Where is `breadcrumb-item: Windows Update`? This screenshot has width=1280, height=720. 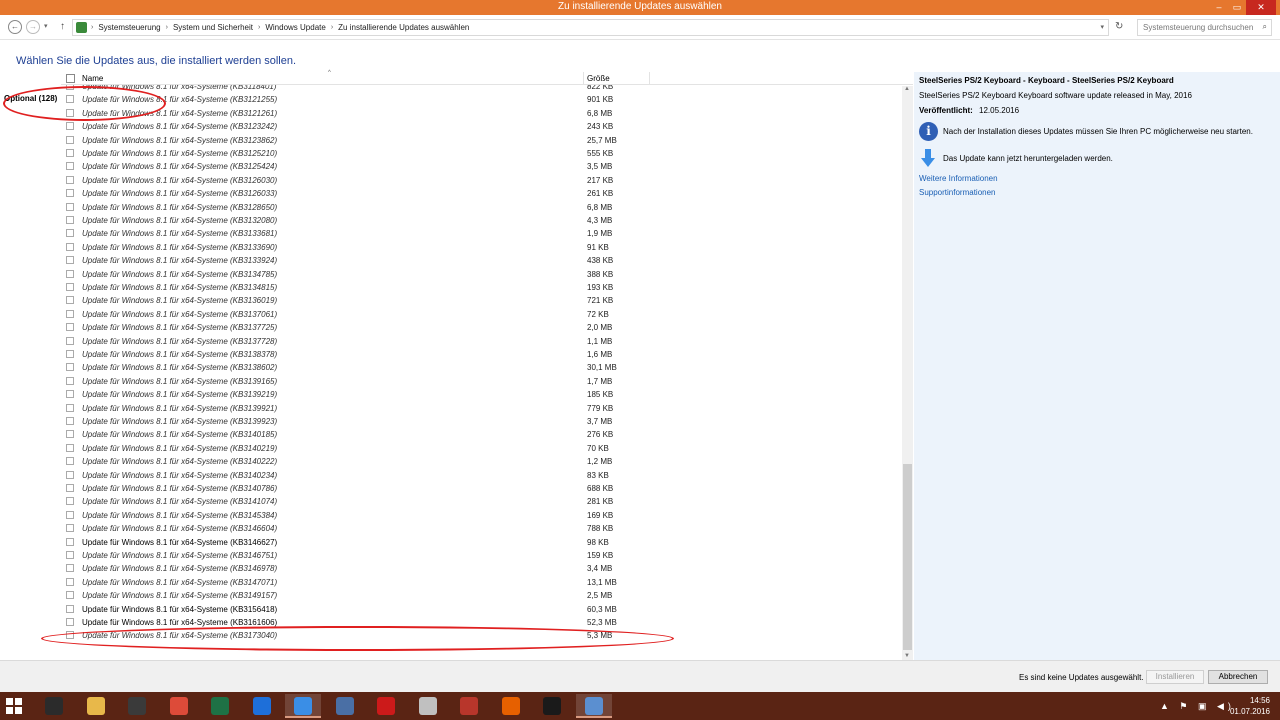 breadcrumb-item: Windows Update is located at coordinates (295, 27).